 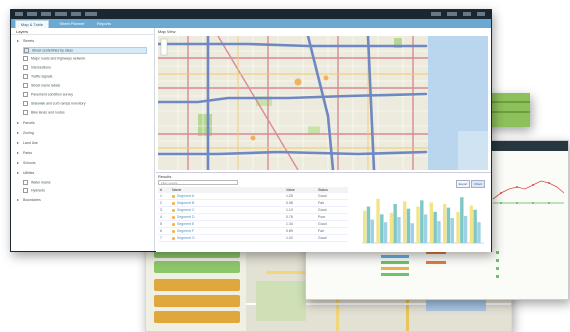 I want to click on results-title: Results, so click(x=165, y=176).